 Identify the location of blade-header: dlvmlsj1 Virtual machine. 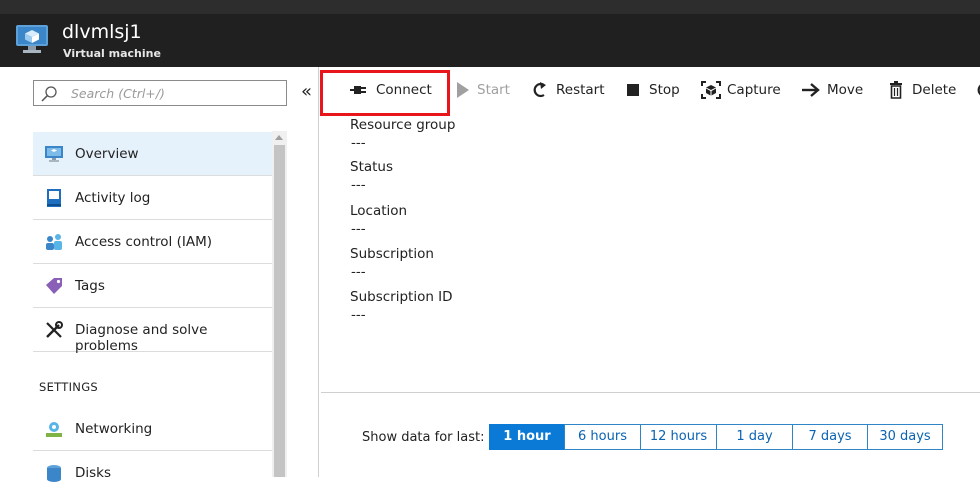
(490, 40).